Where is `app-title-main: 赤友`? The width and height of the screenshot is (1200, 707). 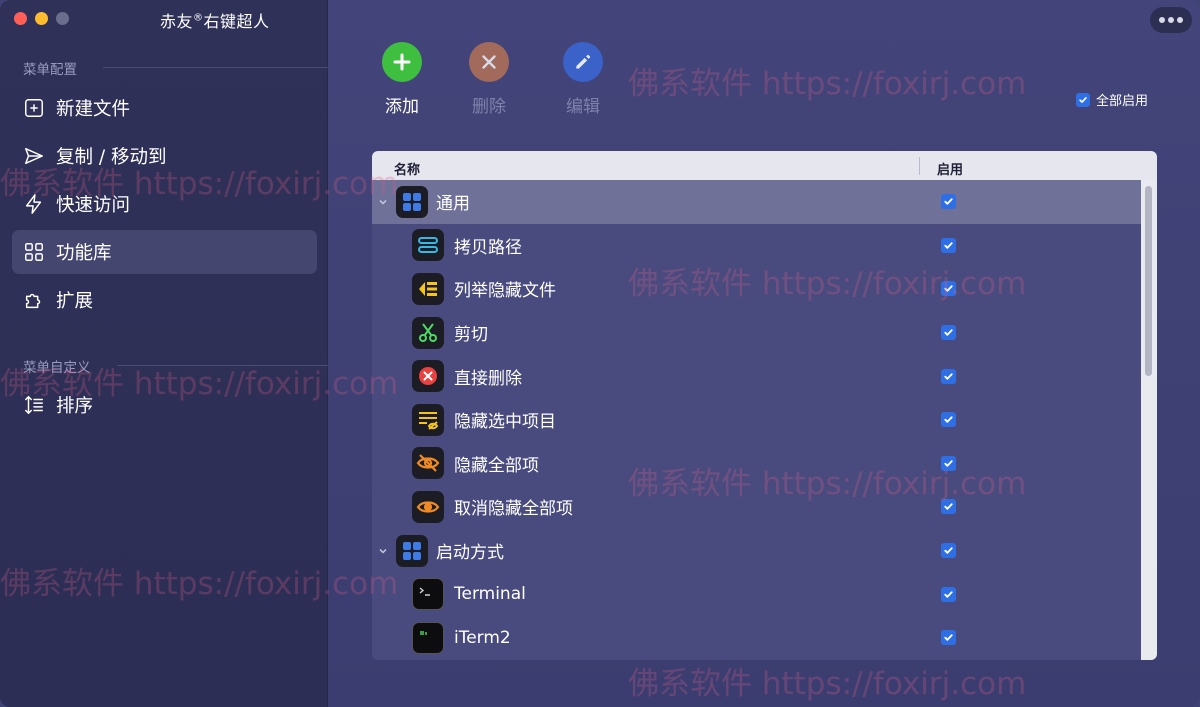
app-title-main: 赤友 is located at coordinates (177, 21).